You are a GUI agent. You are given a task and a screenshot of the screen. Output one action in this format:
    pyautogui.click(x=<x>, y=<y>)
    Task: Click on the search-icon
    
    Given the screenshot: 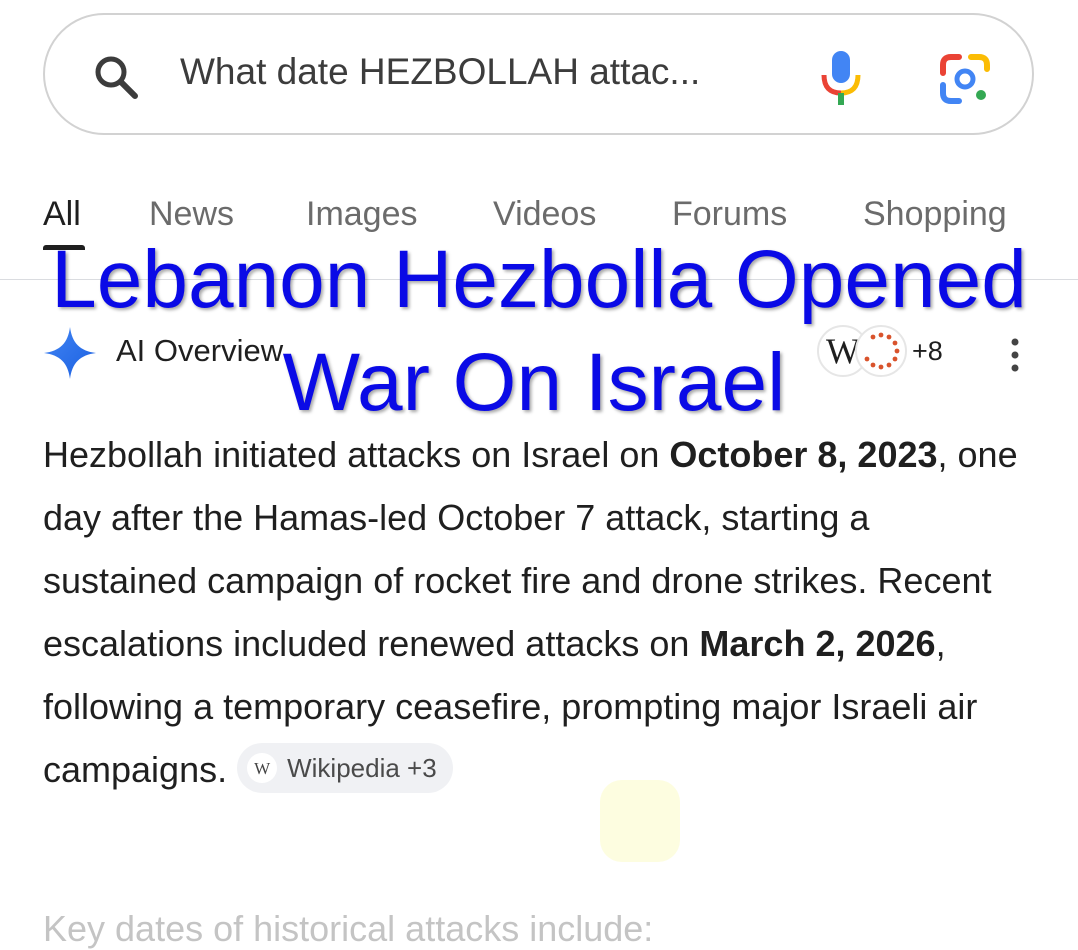 What is the action you would take?
    pyautogui.click(x=116, y=77)
    